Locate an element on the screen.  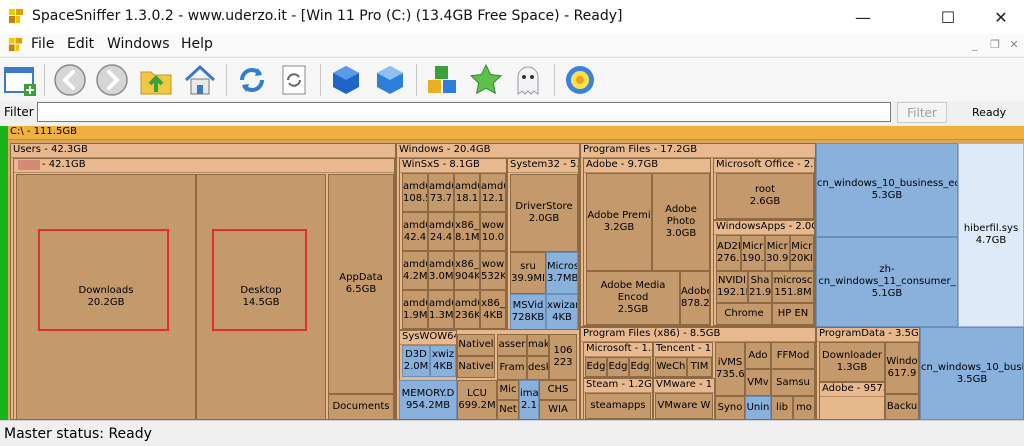
winsxs-cell: amd618.1 is located at coordinates (467, 192).